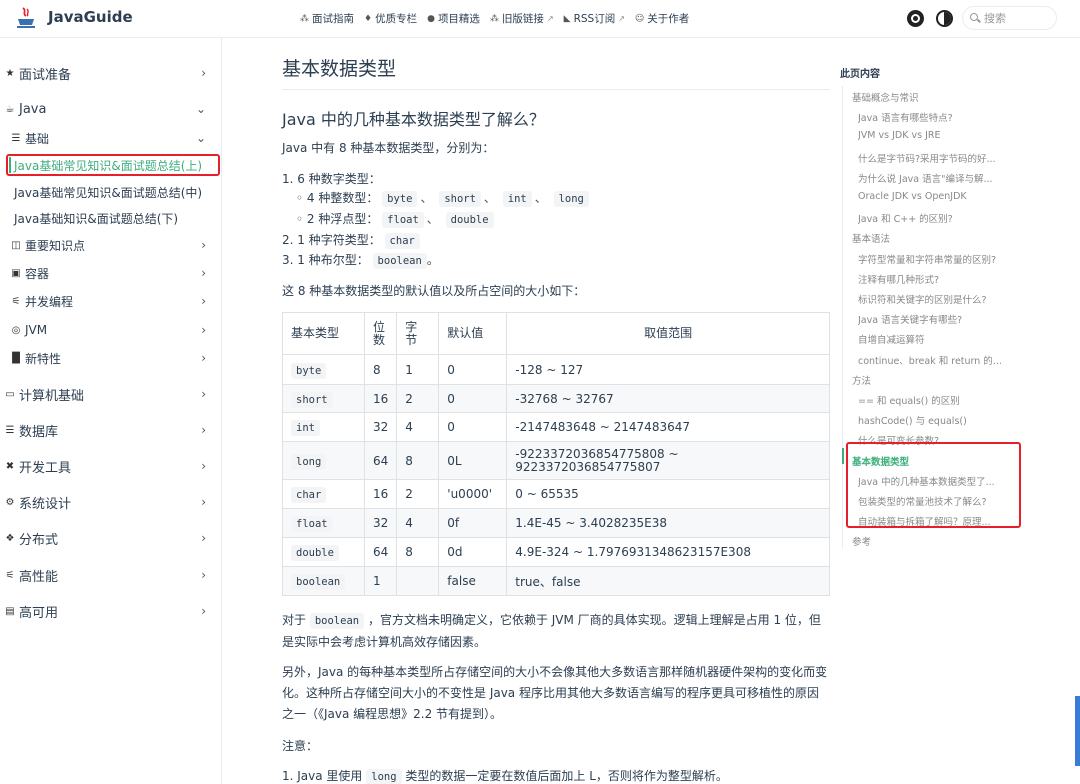 The width and height of the screenshot is (1080, 784). What do you see at coordinates (556, 494) in the screenshot?
I see `table-row: char 16 2'u0000' 0 ~ 65535` at bounding box center [556, 494].